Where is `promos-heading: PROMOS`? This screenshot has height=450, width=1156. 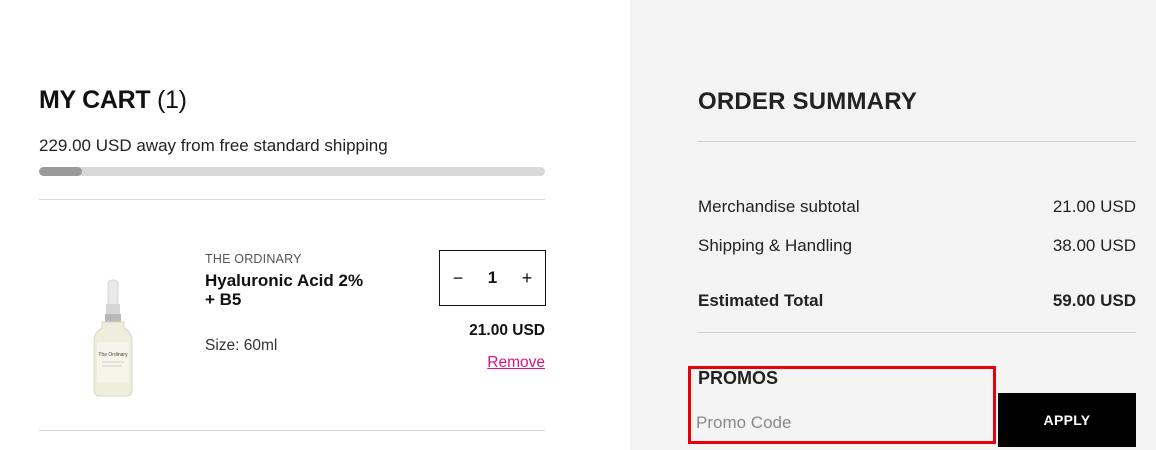
promos-heading: PROMOS is located at coordinates (738, 378).